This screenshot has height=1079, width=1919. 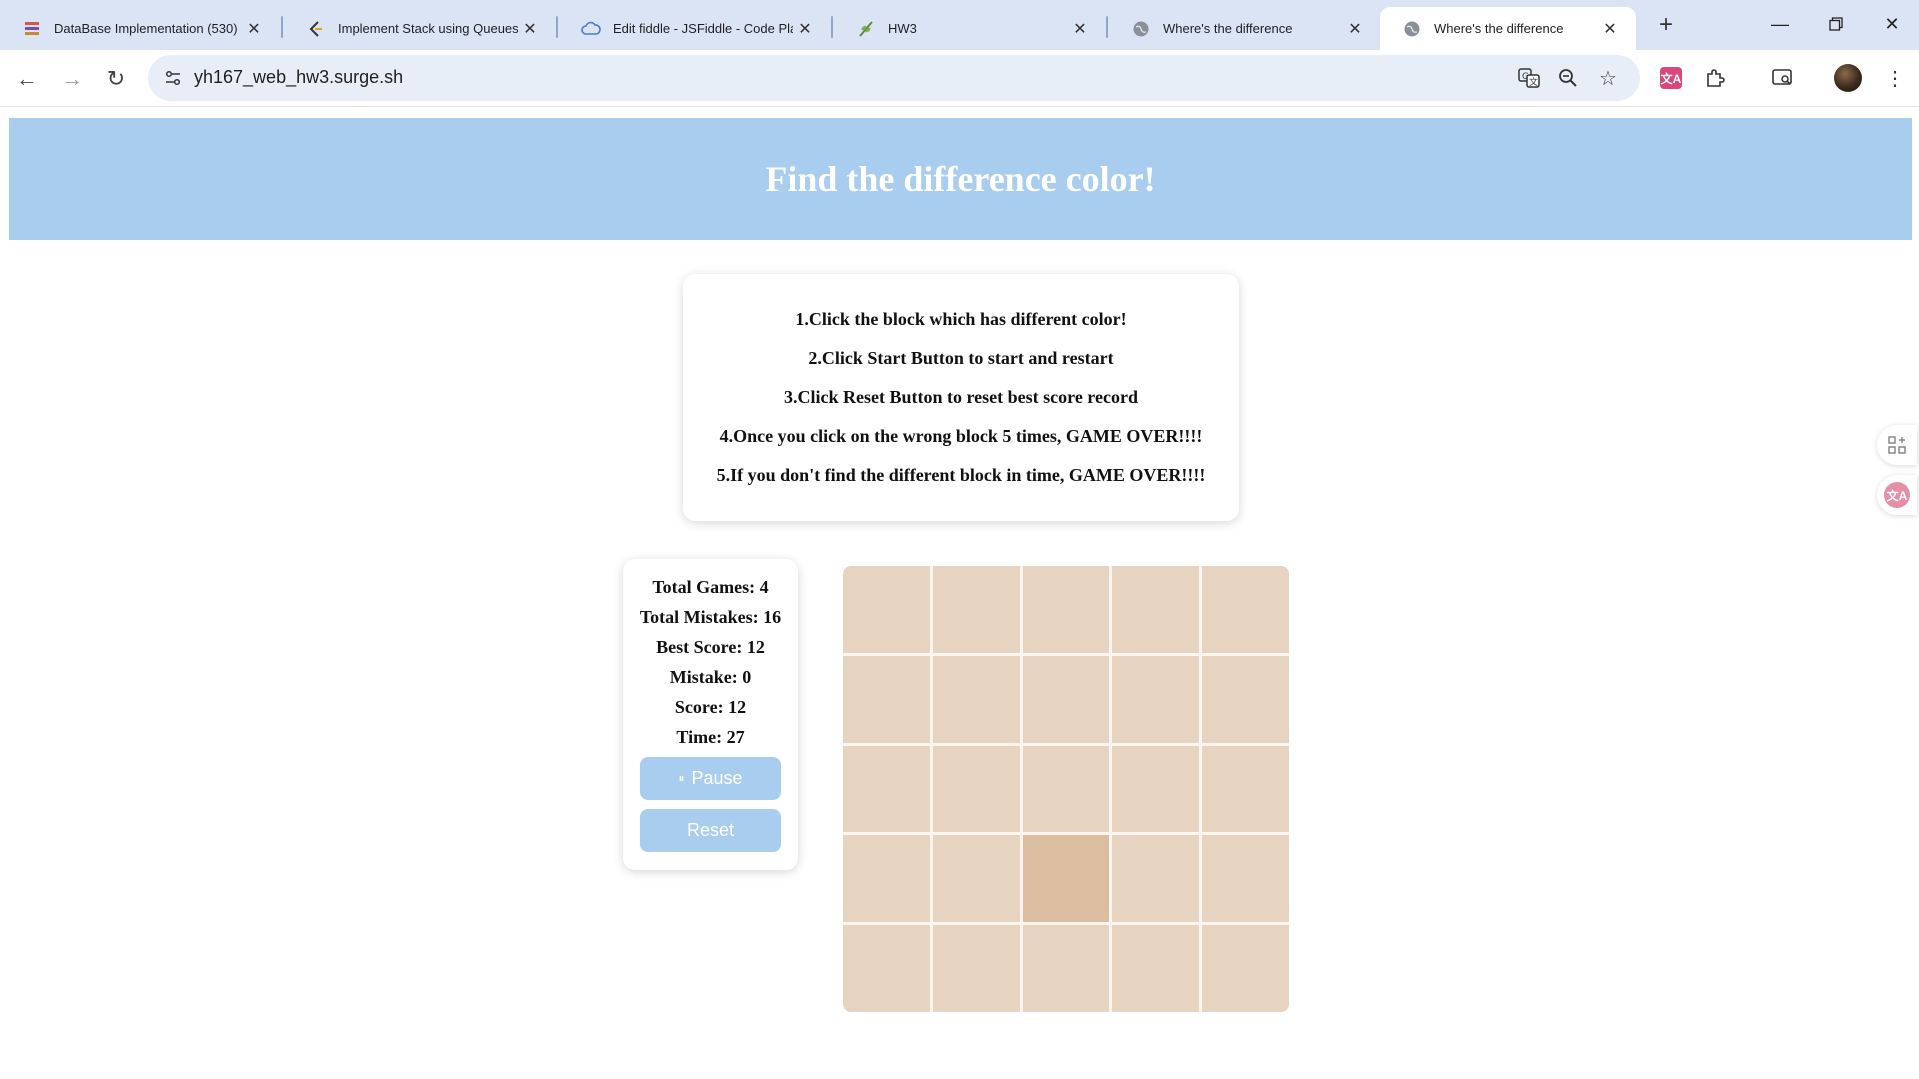 I want to click on tab-difference-active: Where's the difference ✕, so click(x=1508, y=28).